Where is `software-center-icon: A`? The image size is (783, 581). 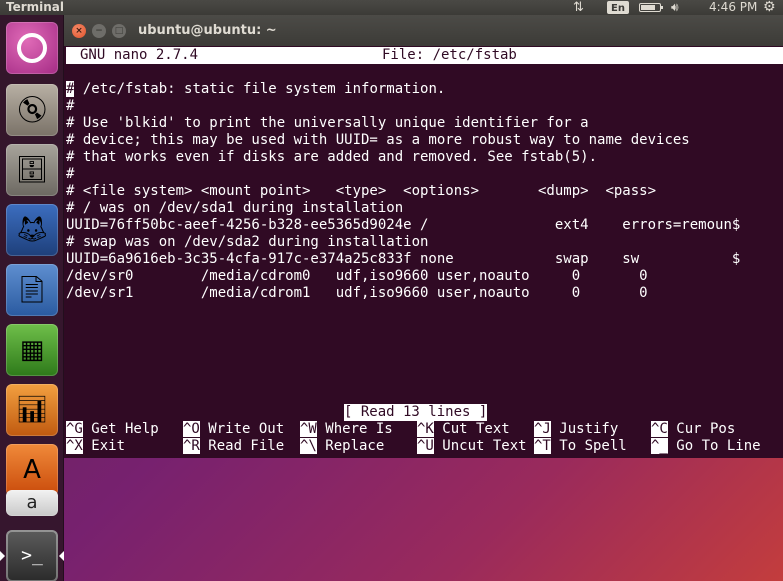 software-center-icon: A is located at coordinates (32, 470).